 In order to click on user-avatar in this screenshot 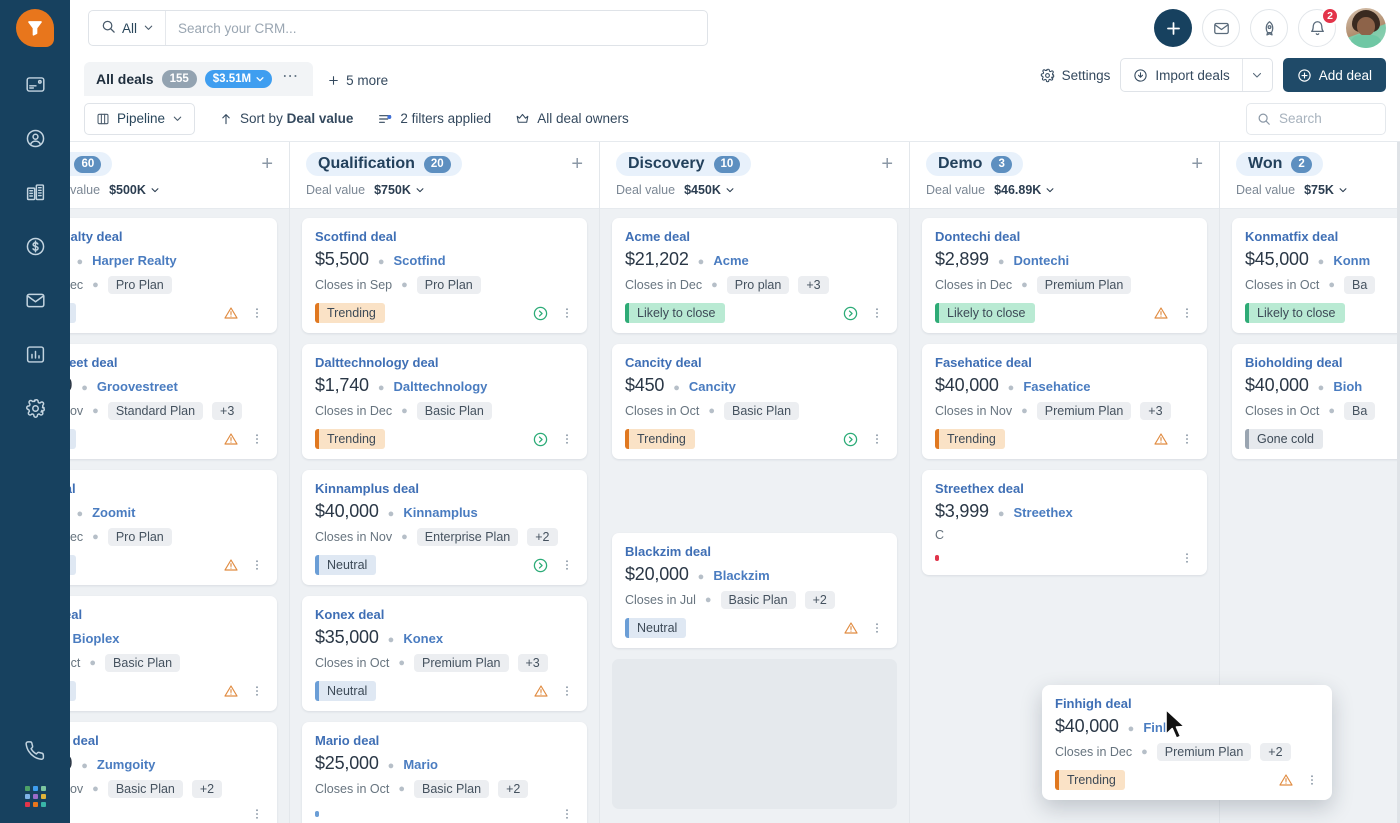, I will do `click(1366, 28)`.